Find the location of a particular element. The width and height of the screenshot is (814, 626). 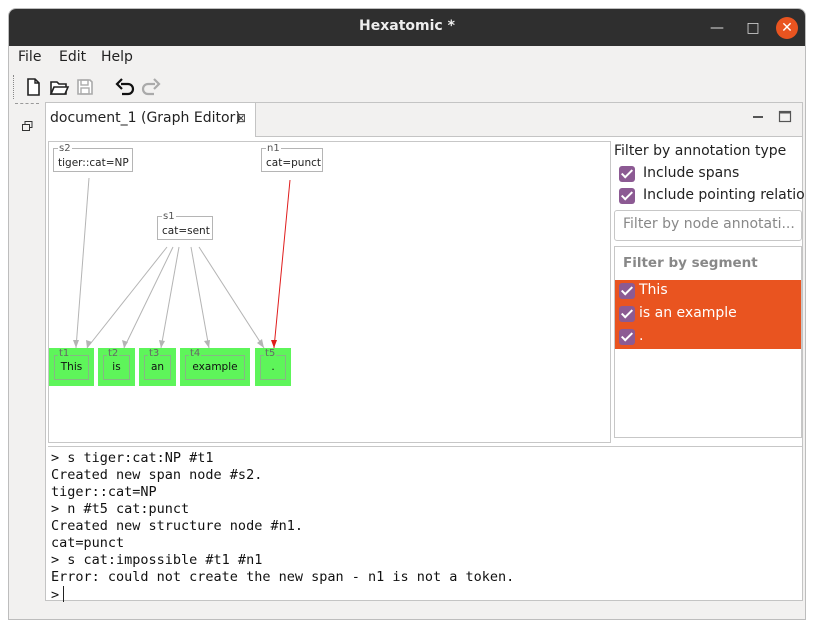

redo-icon is located at coordinates (151, 87).